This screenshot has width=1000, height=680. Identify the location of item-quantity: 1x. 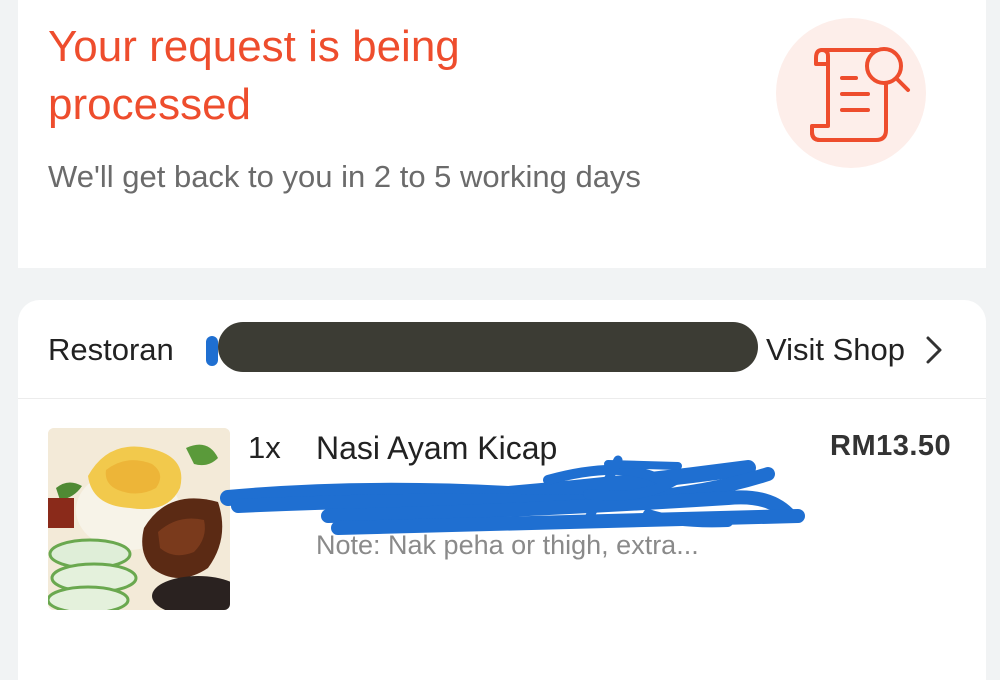
(264, 447).